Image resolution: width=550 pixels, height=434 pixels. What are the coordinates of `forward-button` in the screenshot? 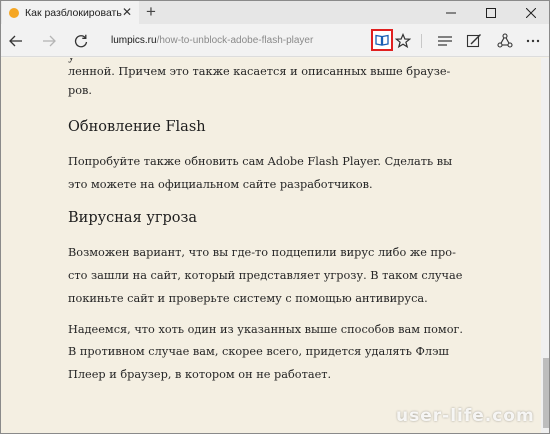 It's located at (49, 41).